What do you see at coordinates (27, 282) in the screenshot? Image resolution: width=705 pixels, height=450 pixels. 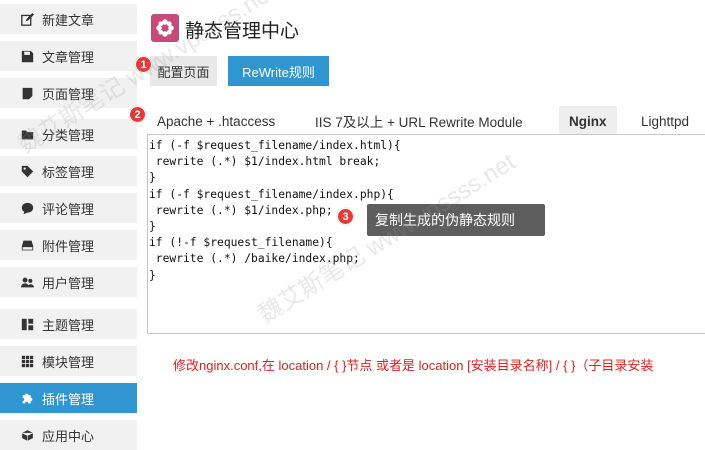 I see `users-icon` at bounding box center [27, 282].